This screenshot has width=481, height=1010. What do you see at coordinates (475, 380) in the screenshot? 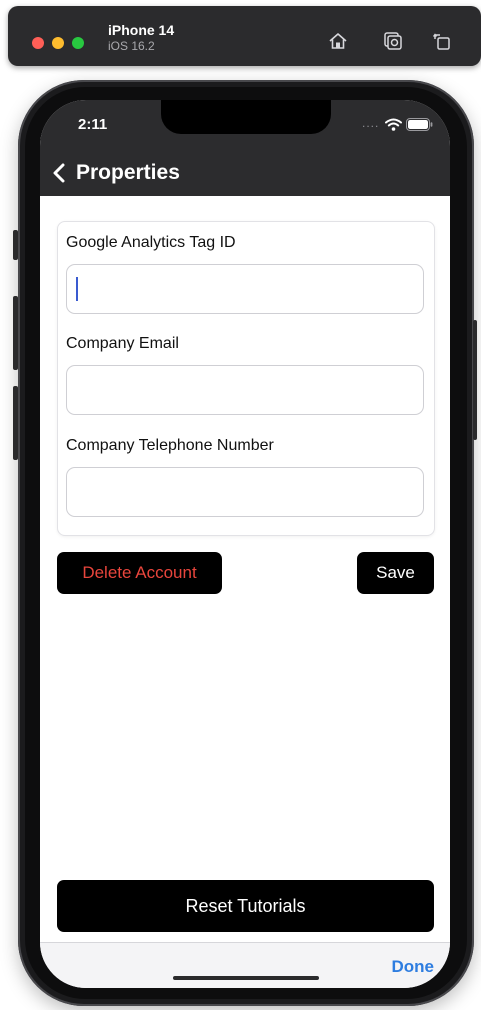
I see `power-button` at bounding box center [475, 380].